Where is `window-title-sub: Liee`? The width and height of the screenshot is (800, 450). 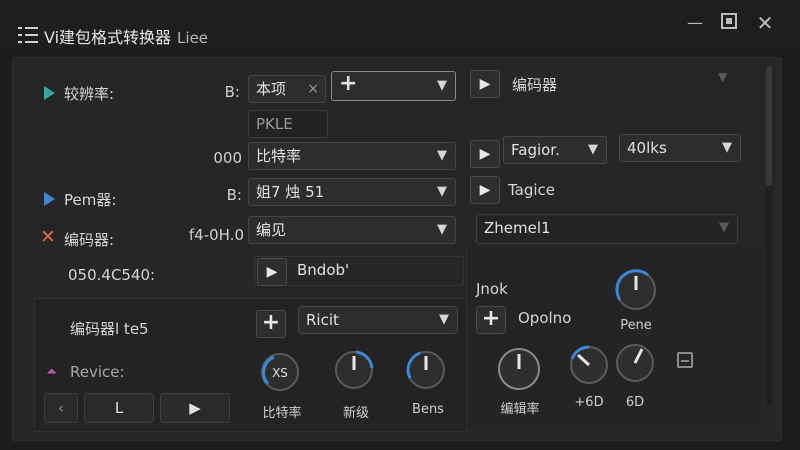 window-title-sub: Liee is located at coordinates (193, 38).